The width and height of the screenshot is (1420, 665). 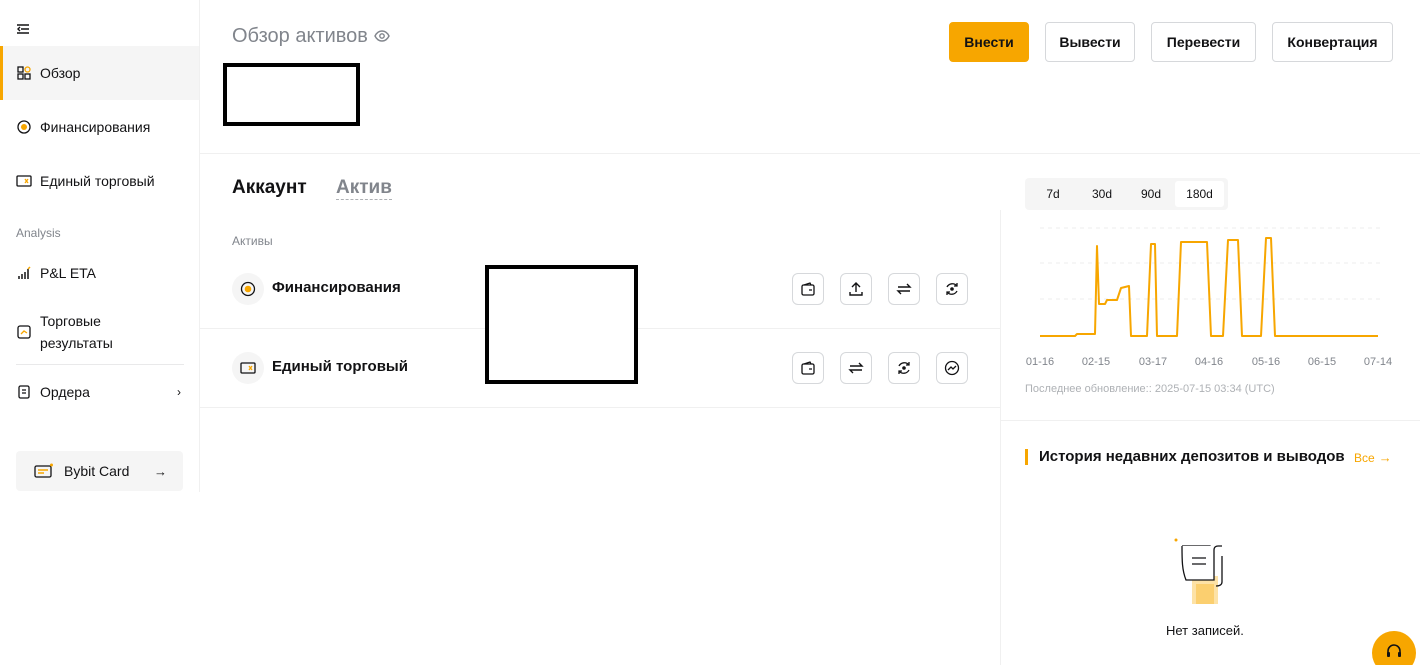 What do you see at coordinates (24, 273) in the screenshot?
I see `bar-chart-icon` at bounding box center [24, 273].